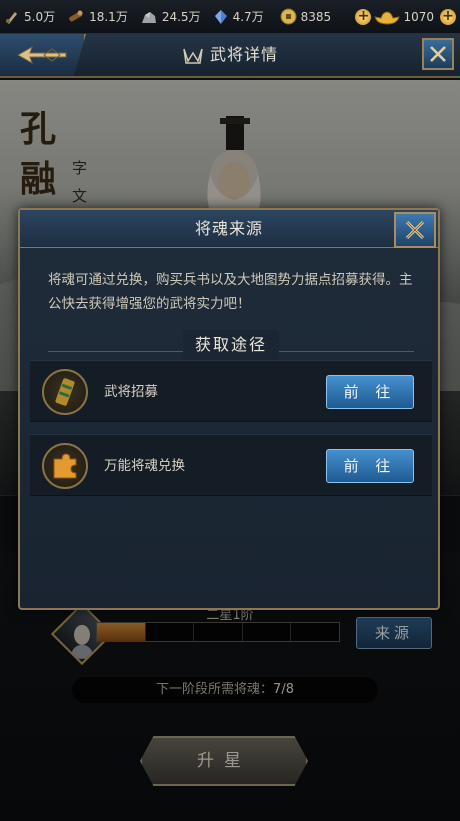 This screenshot has width=460, height=821. Describe the element at coordinates (181, 17) in the screenshot. I see `resource-stone-value: 24.5万` at that location.